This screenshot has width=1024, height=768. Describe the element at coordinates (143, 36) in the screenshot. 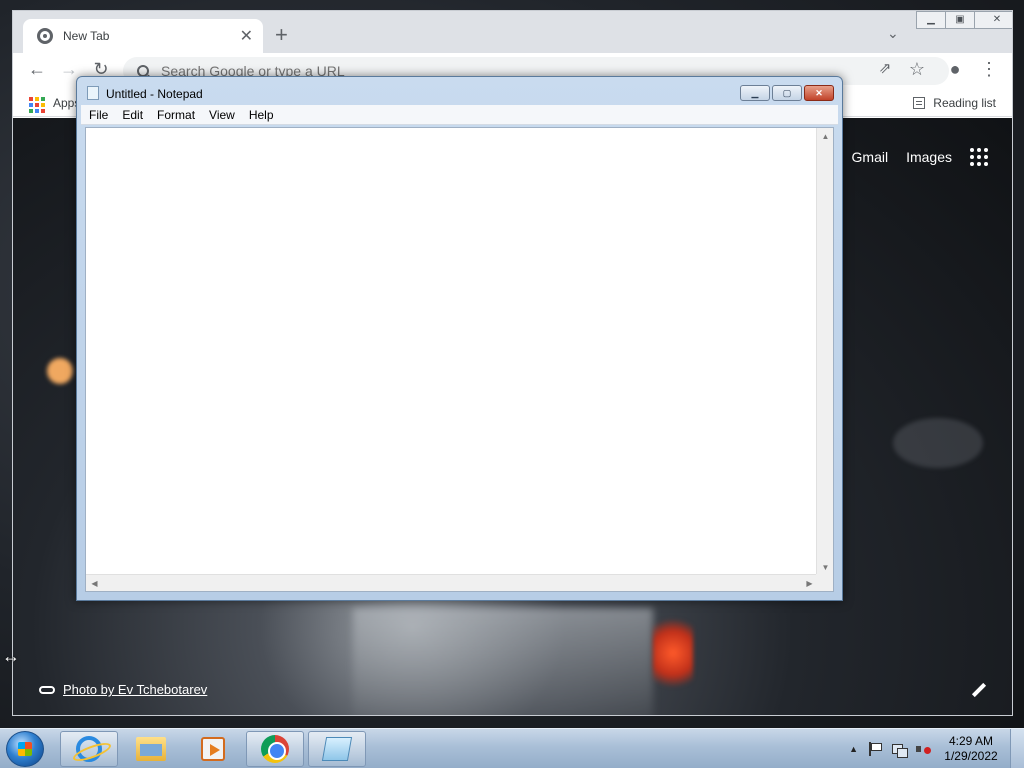

I see `tab-new-tab: New Tab ✕` at that location.